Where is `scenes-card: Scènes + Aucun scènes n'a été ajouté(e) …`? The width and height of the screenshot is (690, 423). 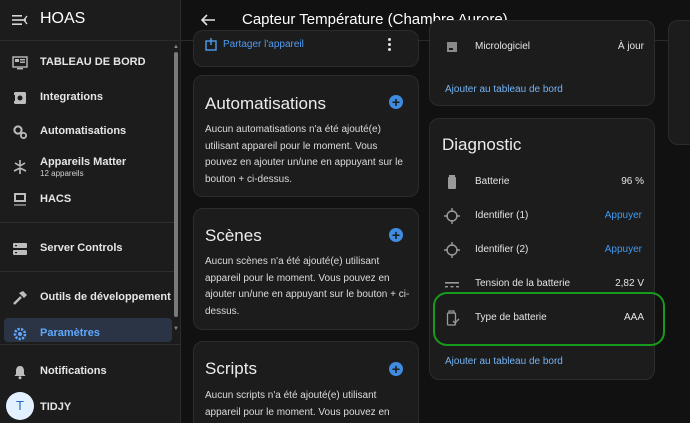
scenes-card: Scènes + Aucun scènes n'a été ajouté(e) … is located at coordinates (306, 269).